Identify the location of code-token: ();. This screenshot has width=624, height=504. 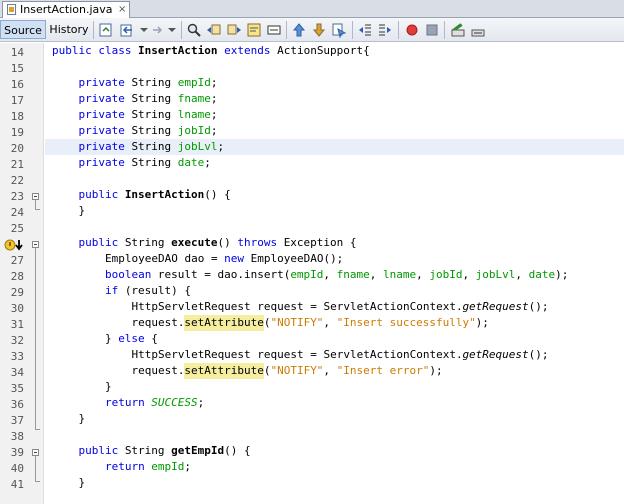
(538, 306).